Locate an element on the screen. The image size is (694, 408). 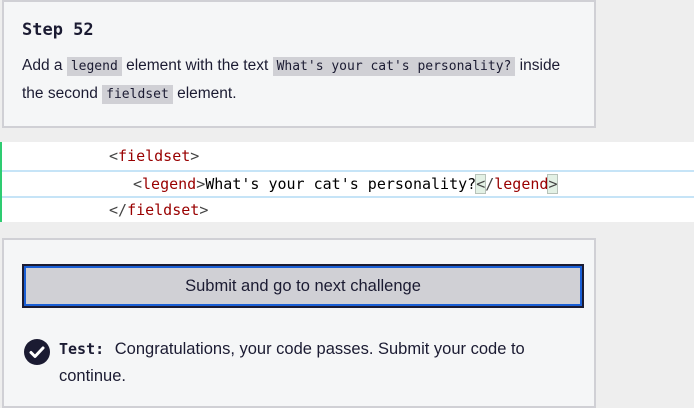
text: element with the text is located at coordinates (197, 65).